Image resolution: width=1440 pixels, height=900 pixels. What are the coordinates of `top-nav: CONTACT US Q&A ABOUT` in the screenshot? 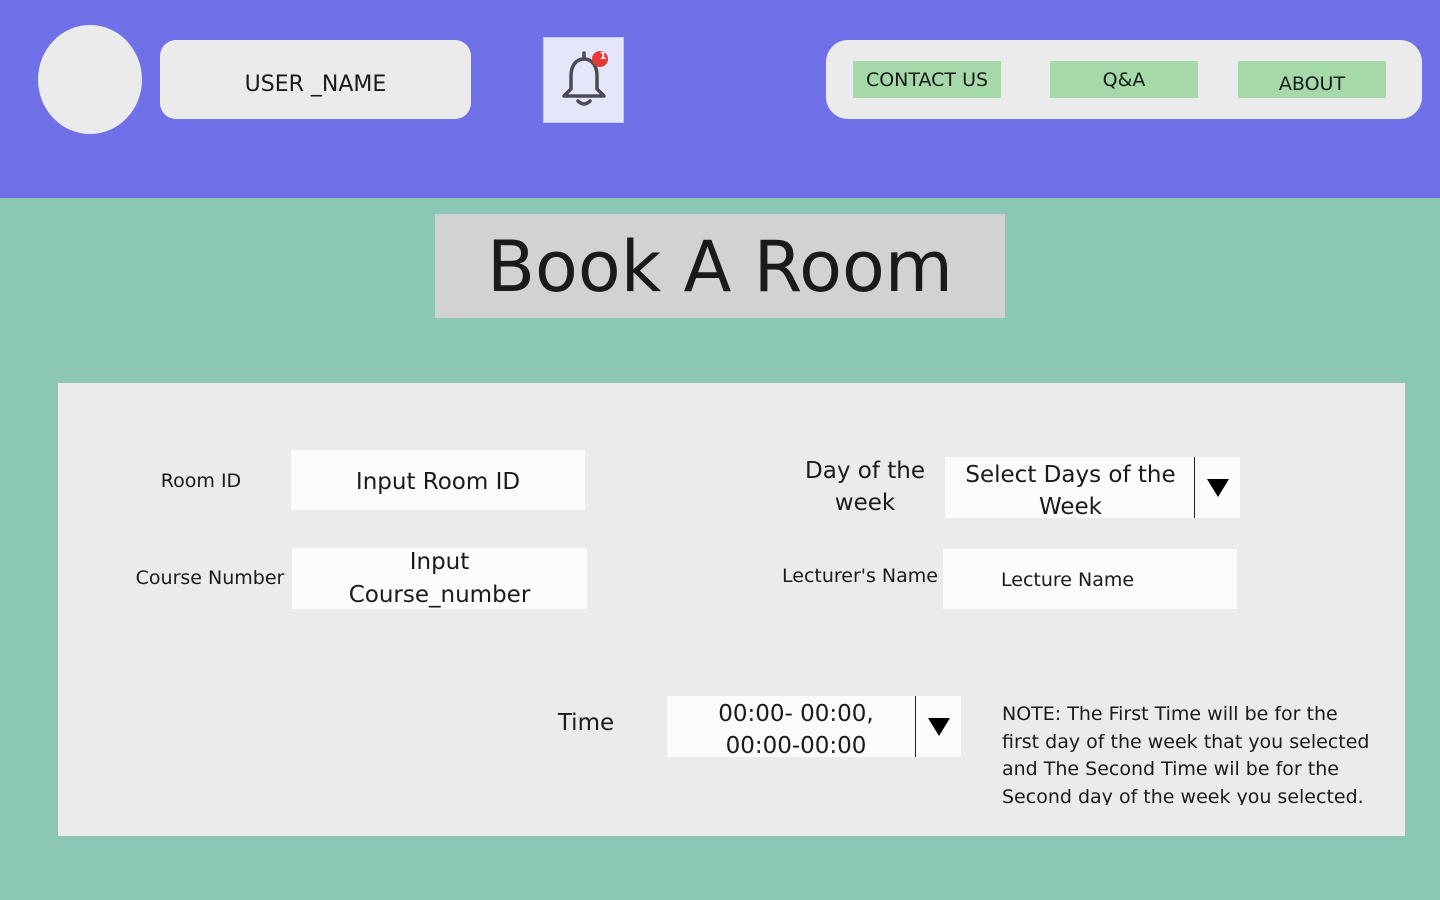 It's located at (1124, 79).